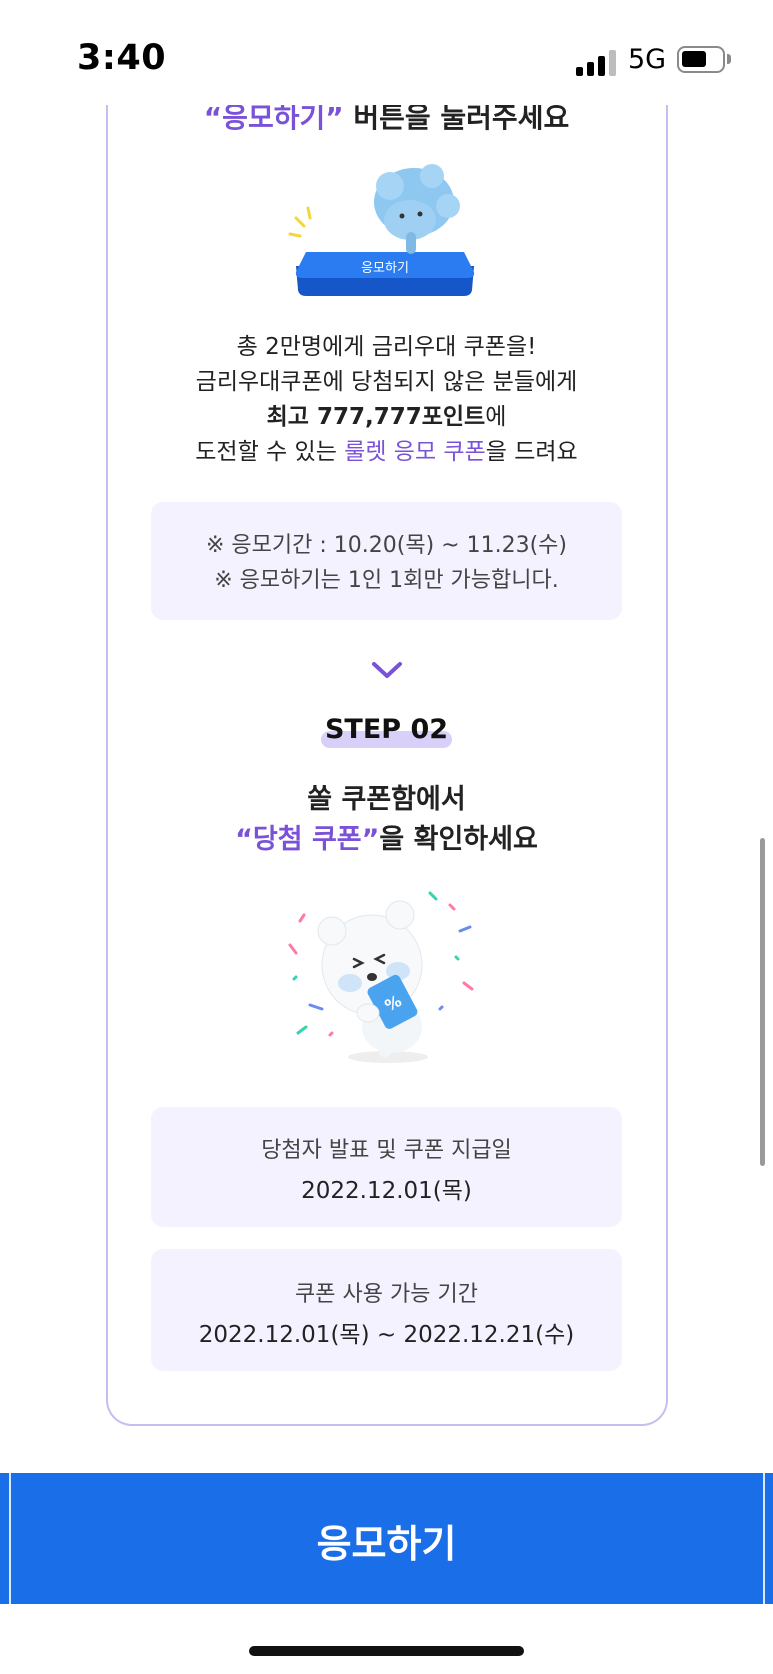 The image size is (773, 1674). I want to click on winner-announcement-date: 2022.12.01(목), so click(386, 1191).